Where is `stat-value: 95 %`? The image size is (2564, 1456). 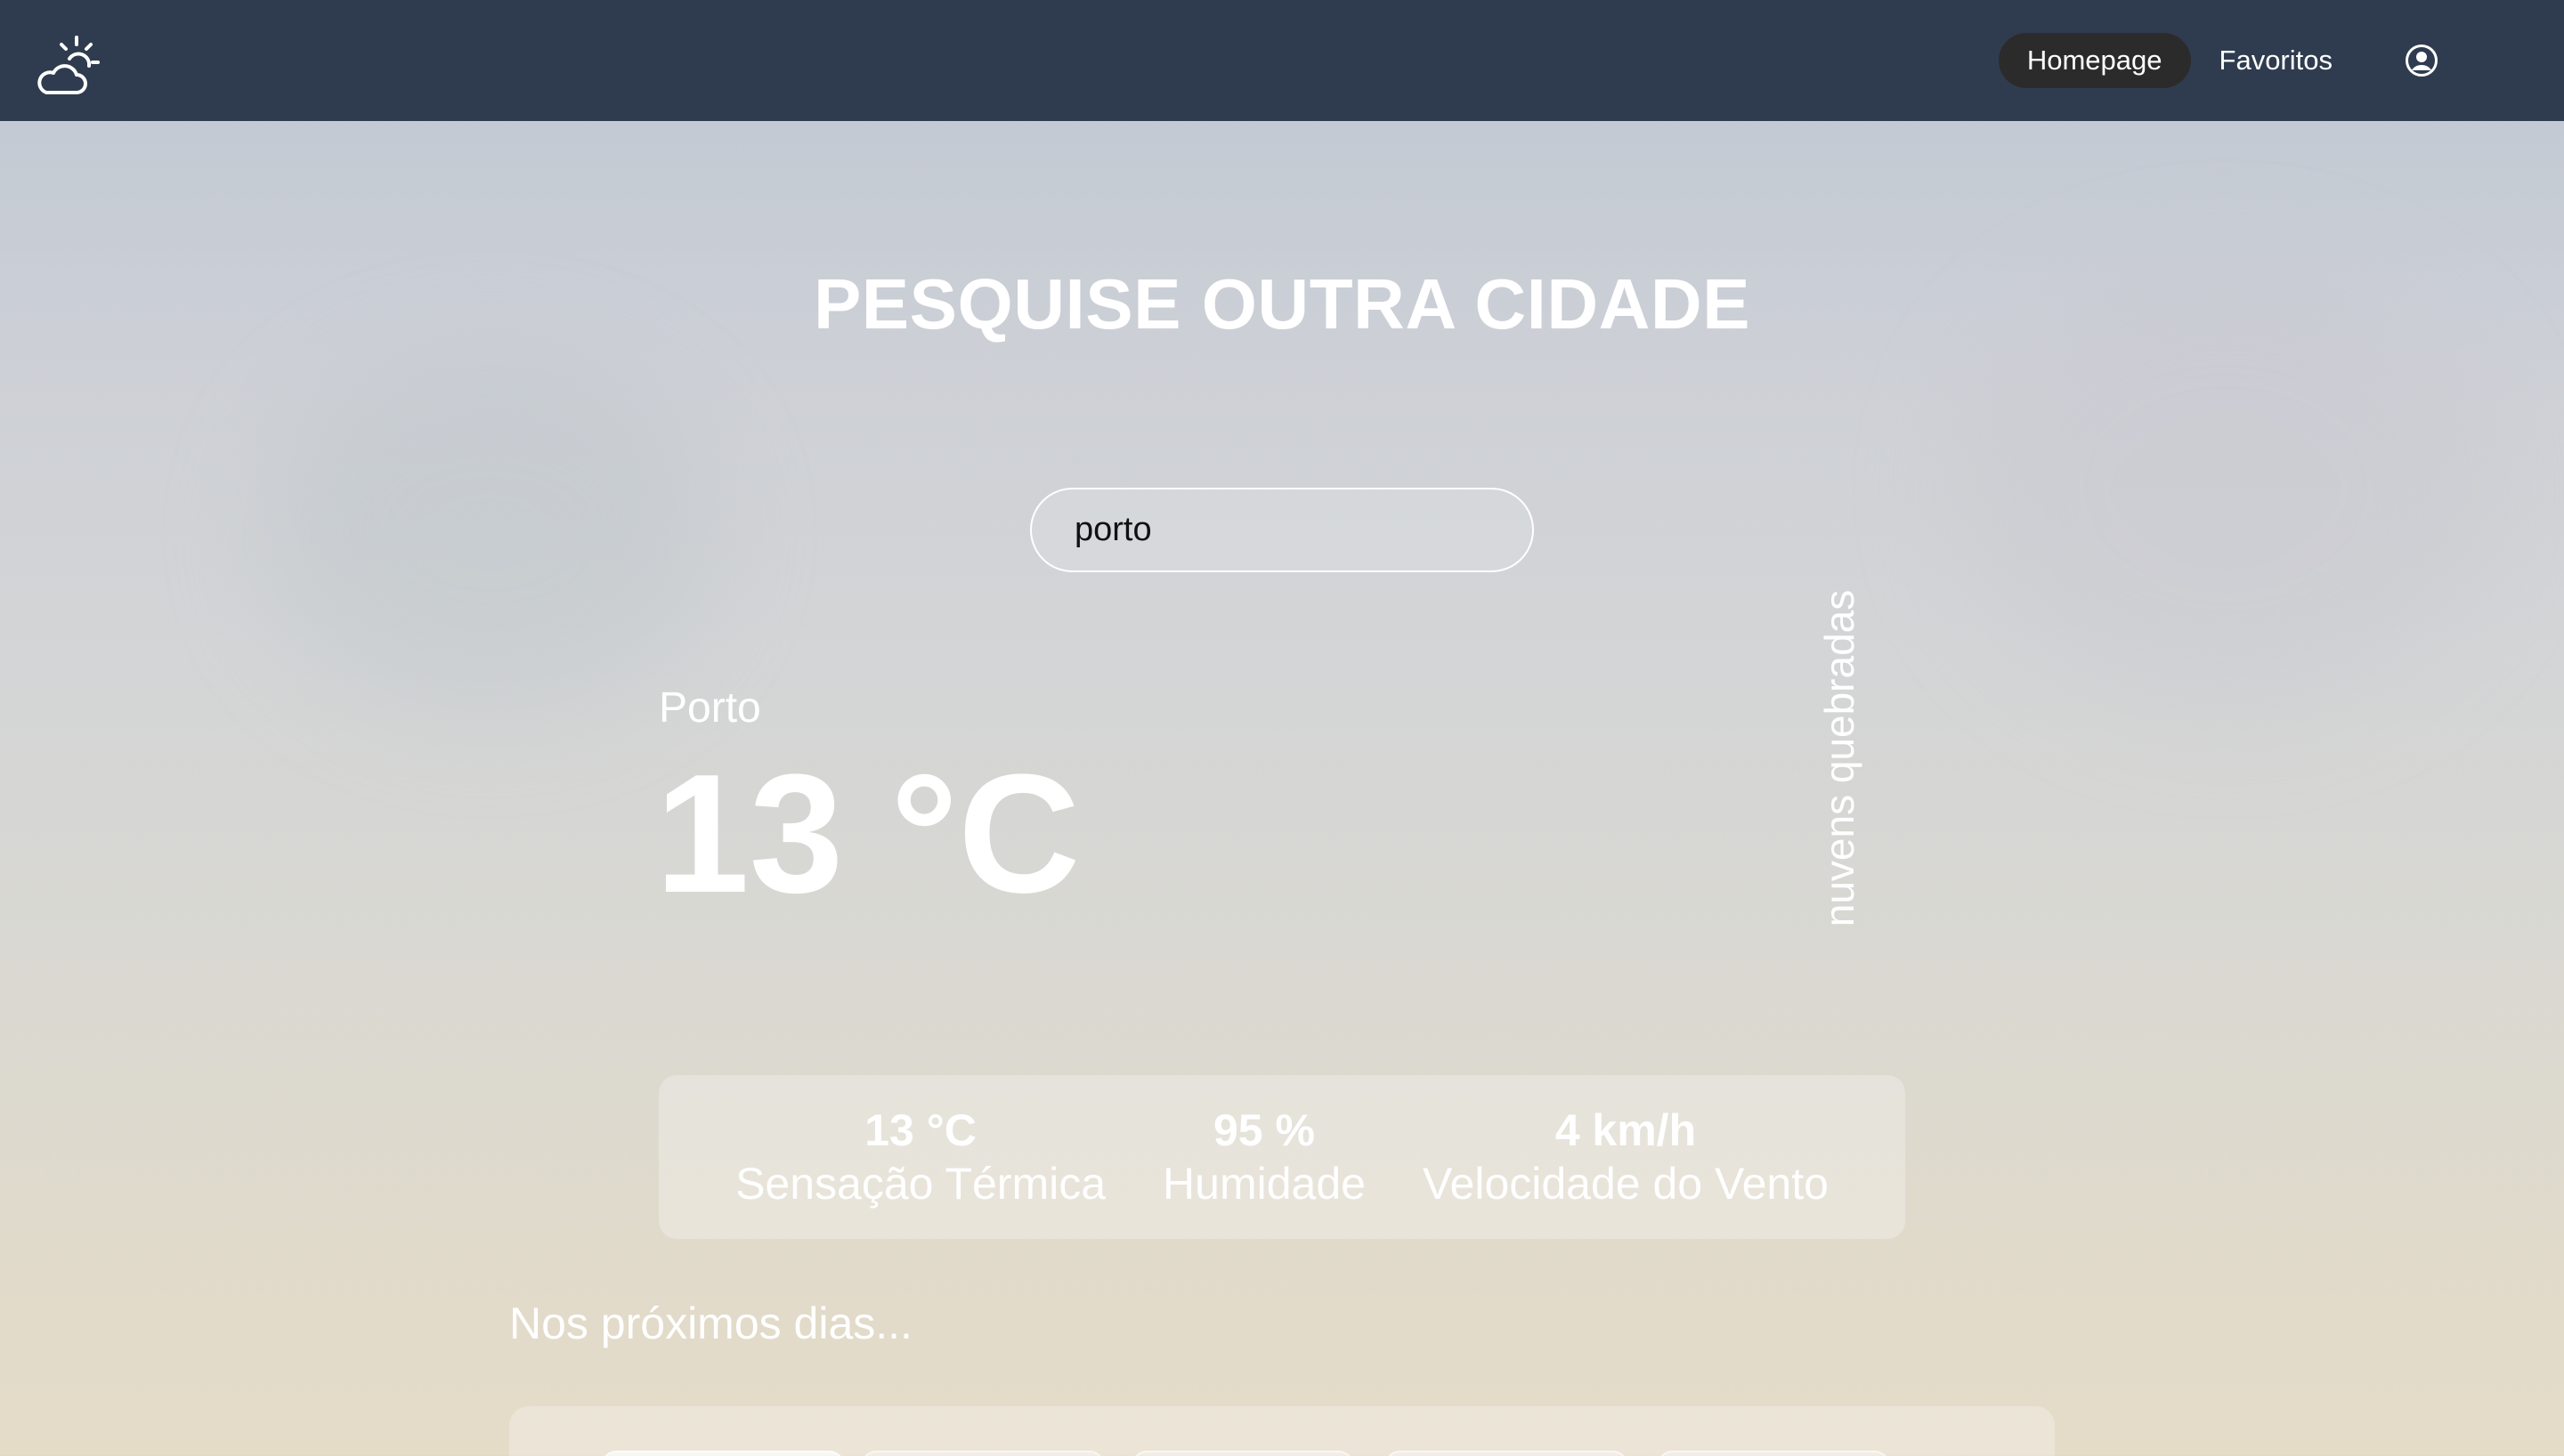
stat-value: 95 % is located at coordinates (1264, 1130).